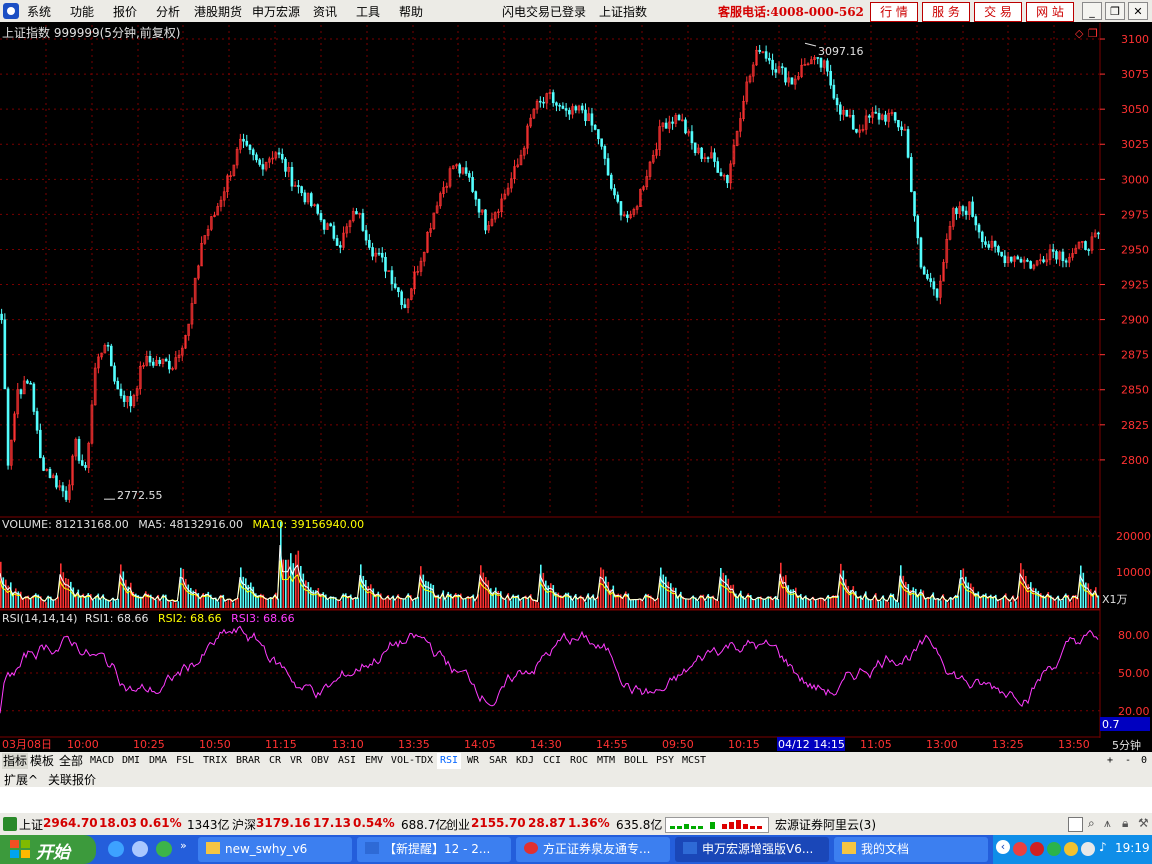 Image resolution: width=1152 pixels, height=864 pixels. What do you see at coordinates (694, 761) in the screenshot?
I see `indicator-tab-mcst: MCST` at bounding box center [694, 761].